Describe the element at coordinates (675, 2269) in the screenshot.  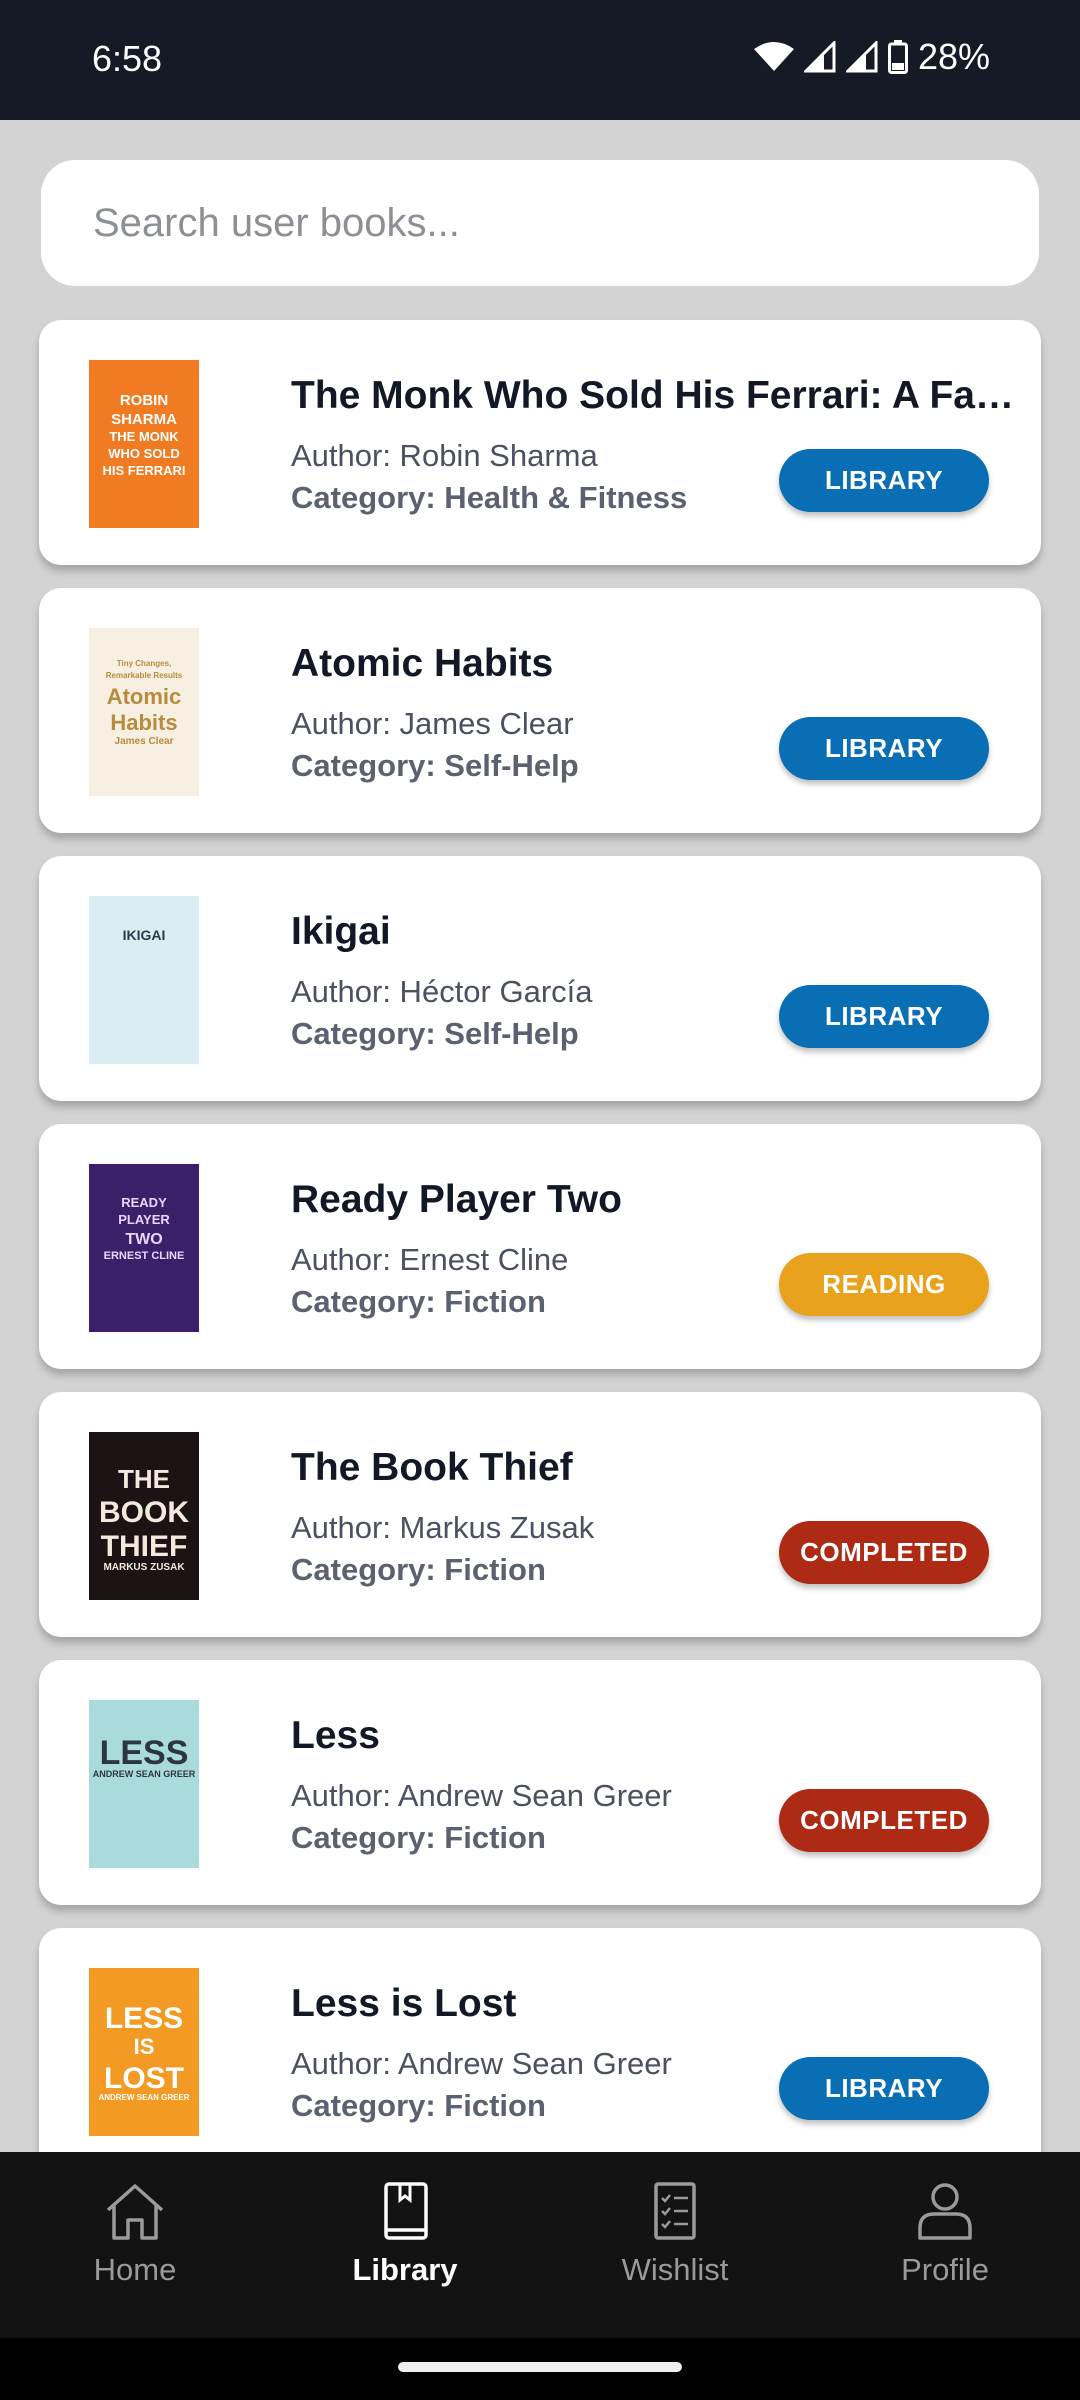
I see `nav-wishlist-label: Wishlist` at that location.